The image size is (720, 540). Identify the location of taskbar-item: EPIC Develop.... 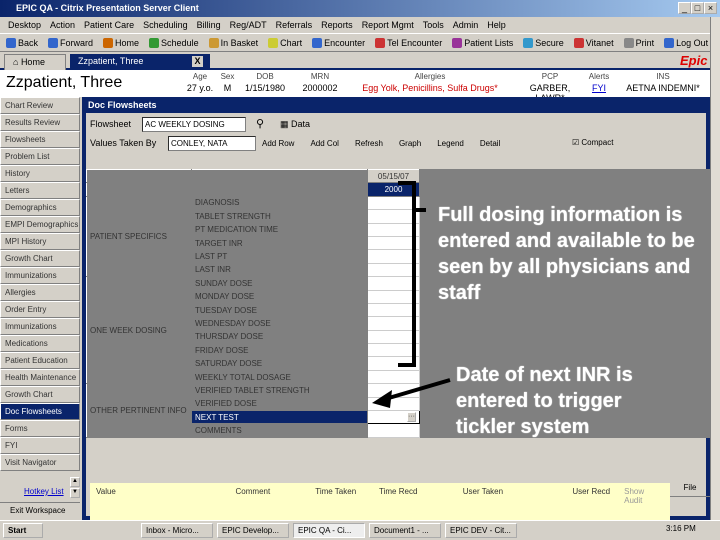
(253, 530).